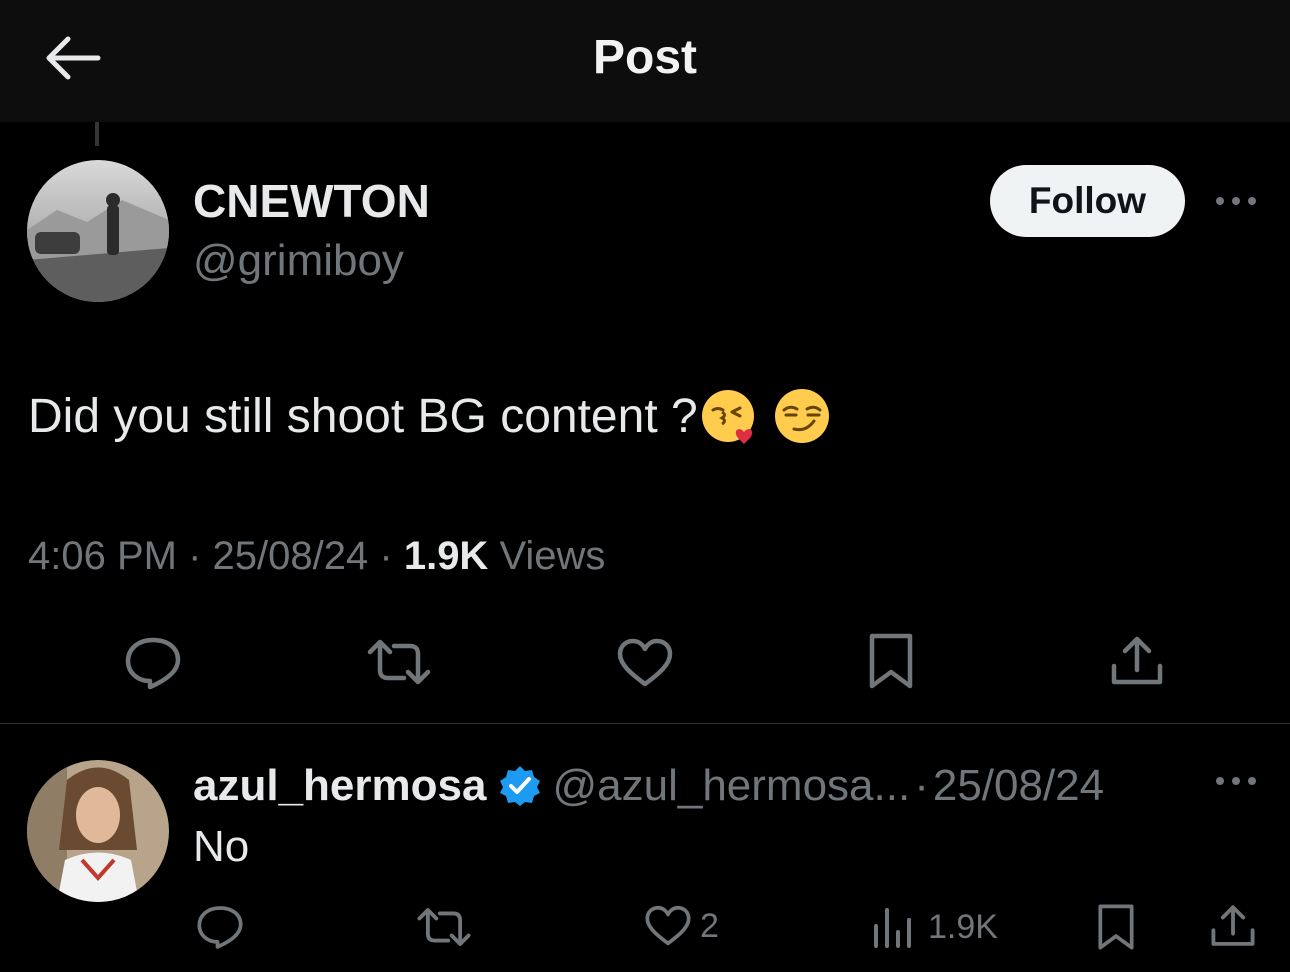  I want to click on views-label: Views, so click(552, 556).